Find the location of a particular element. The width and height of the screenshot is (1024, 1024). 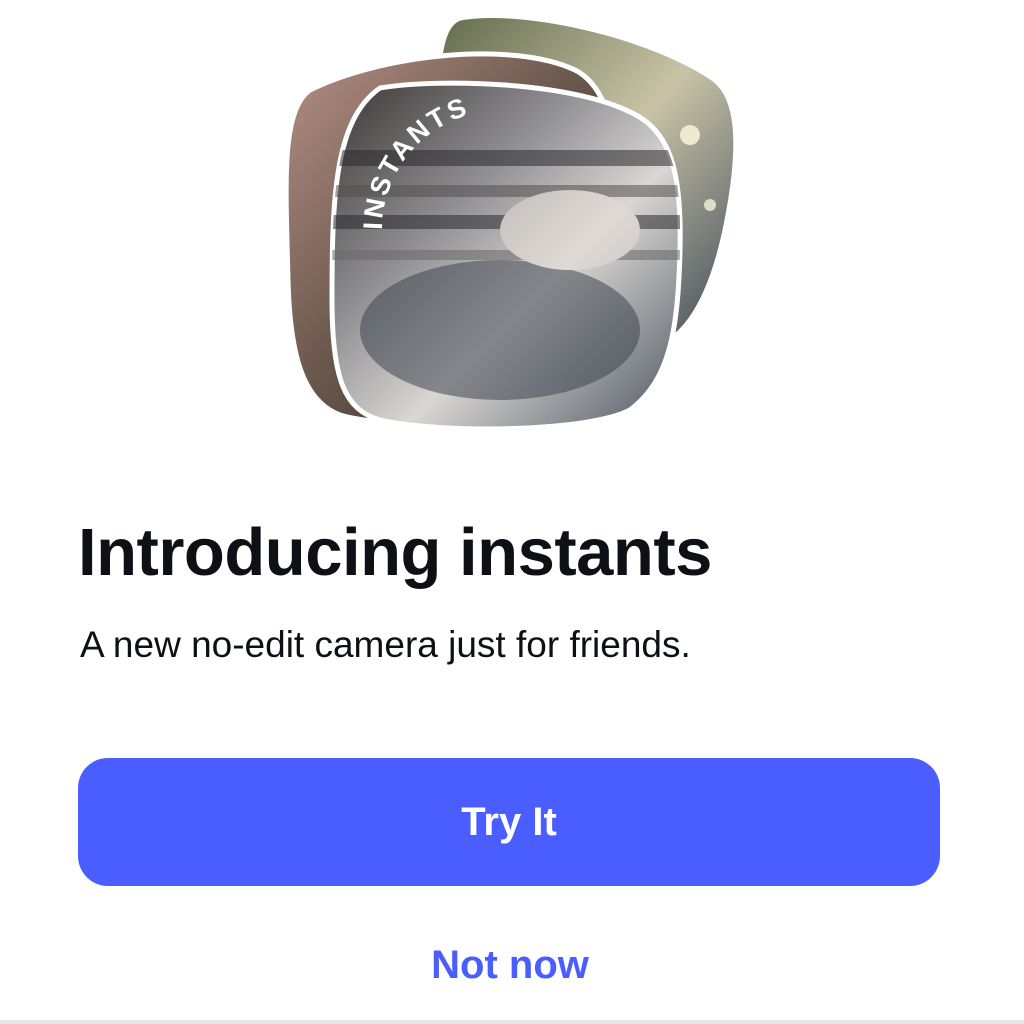

front-photo-card is located at coordinates (506, 256).